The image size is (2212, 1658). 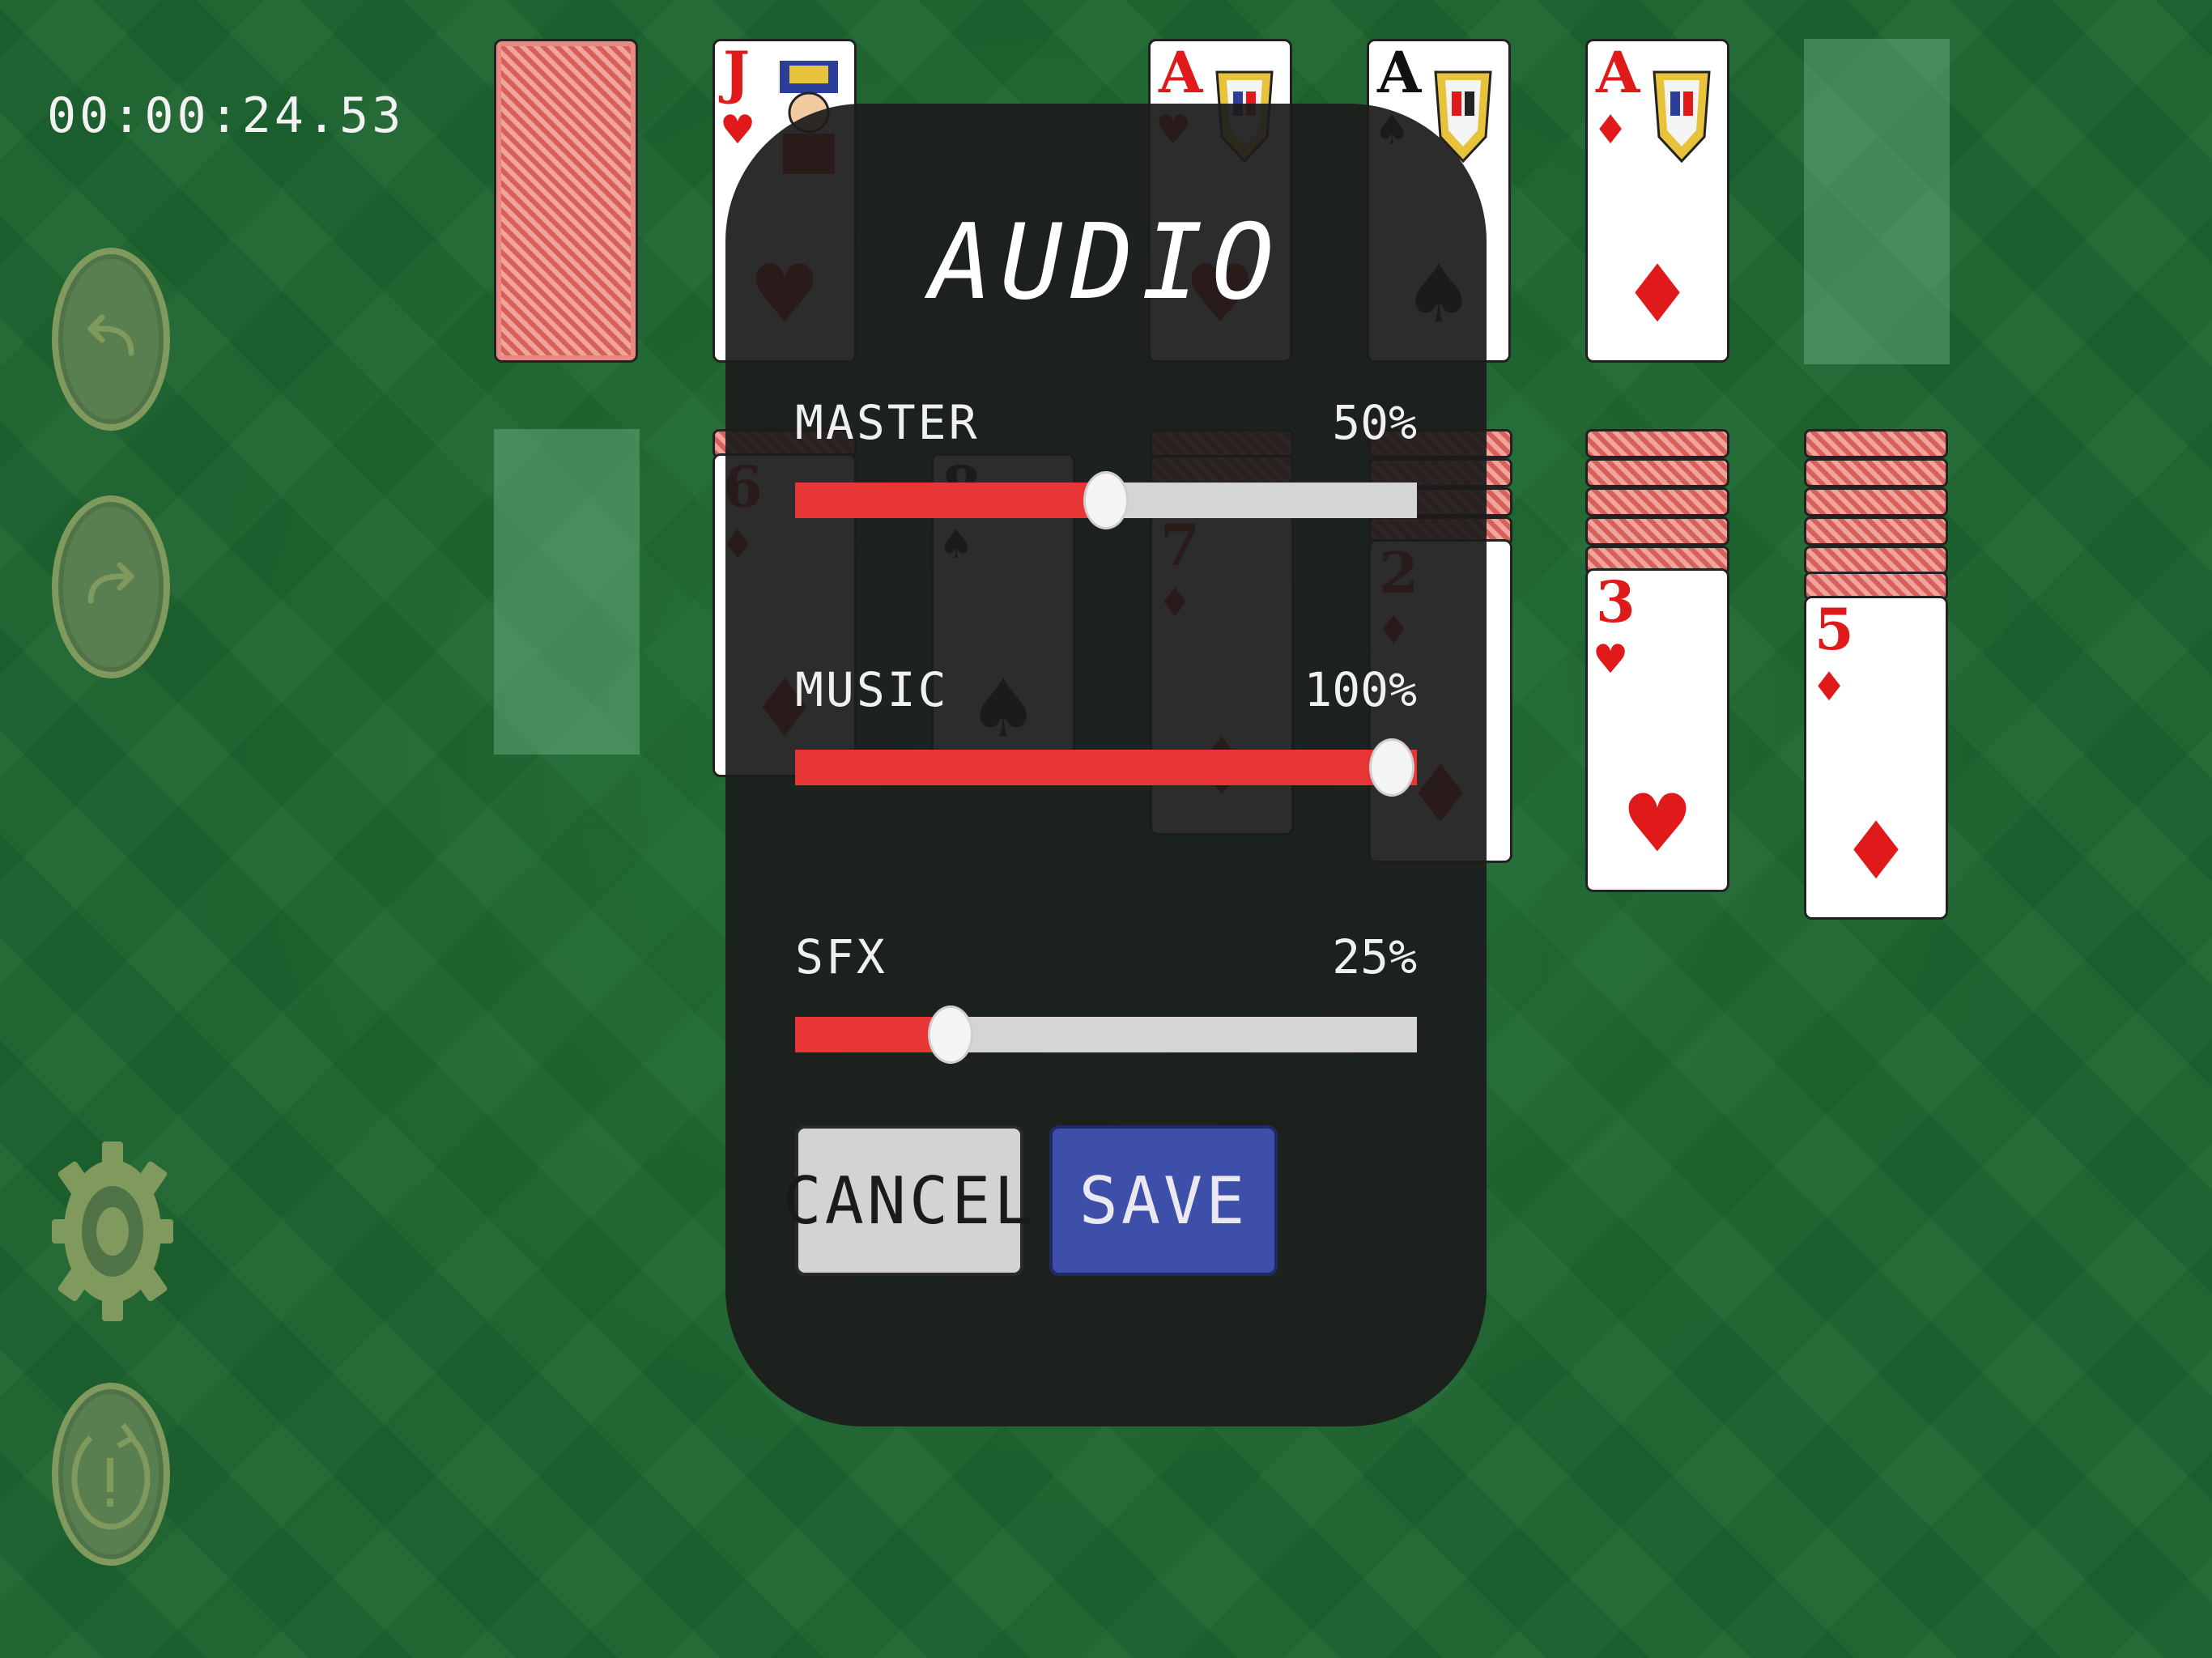 I want to click on undo-button, so click(x=113, y=343).